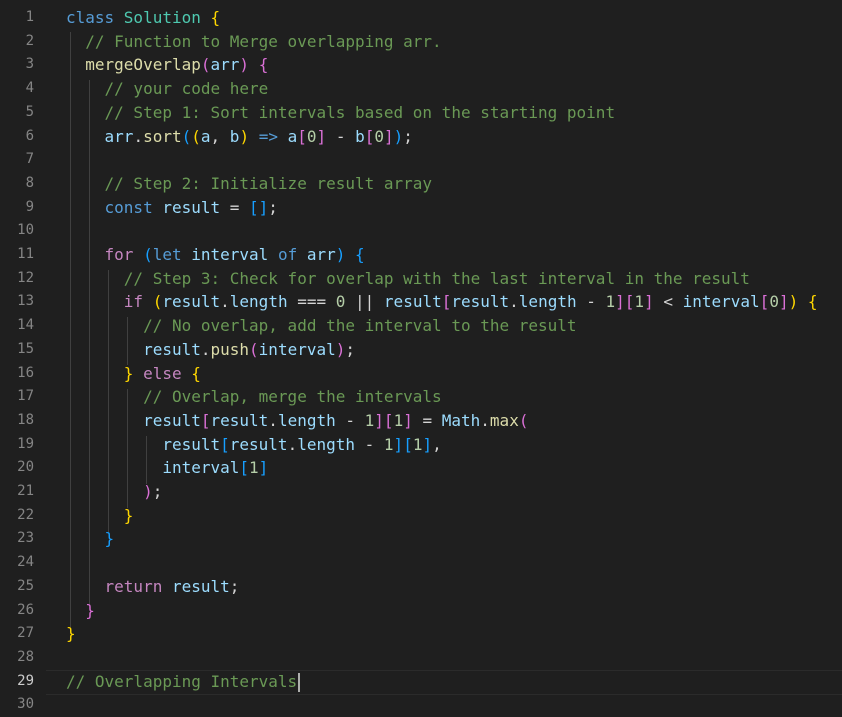 This screenshot has height=717, width=842. Describe the element at coordinates (421, 350) in the screenshot. I see `code-line: 15 result.push(interval);` at that location.